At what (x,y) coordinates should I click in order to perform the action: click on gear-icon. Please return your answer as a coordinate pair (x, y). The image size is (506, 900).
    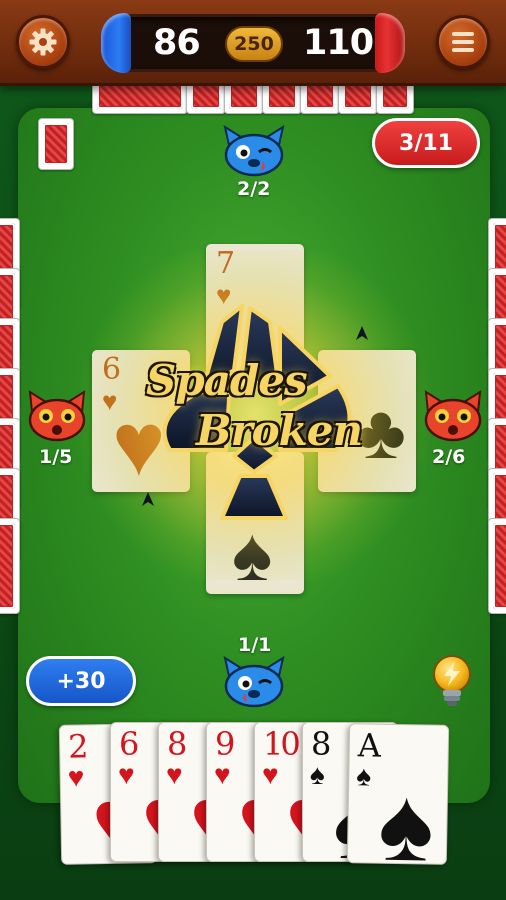
    Looking at the image, I should click on (43, 42).